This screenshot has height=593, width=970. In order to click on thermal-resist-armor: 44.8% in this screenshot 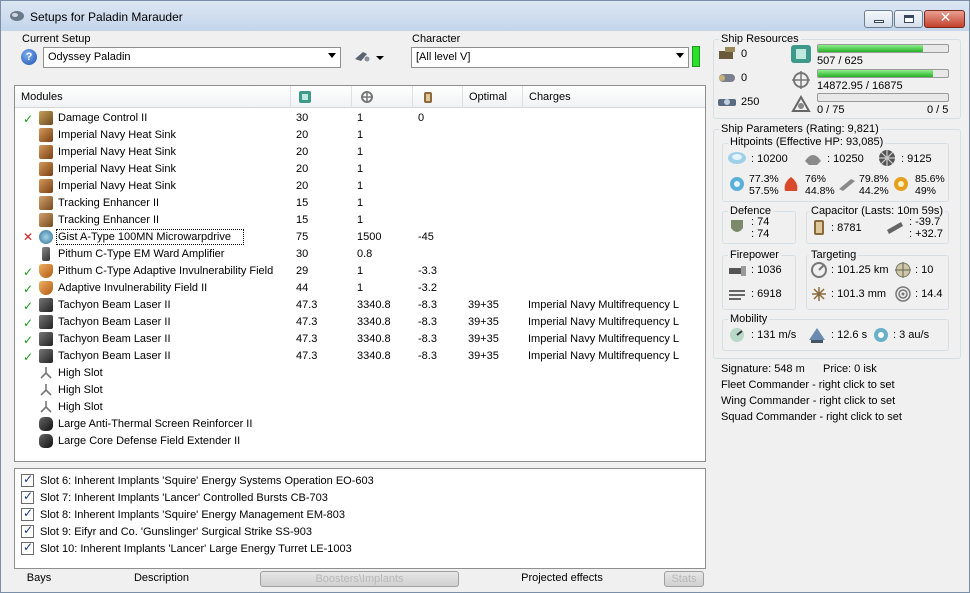, I will do `click(820, 191)`.